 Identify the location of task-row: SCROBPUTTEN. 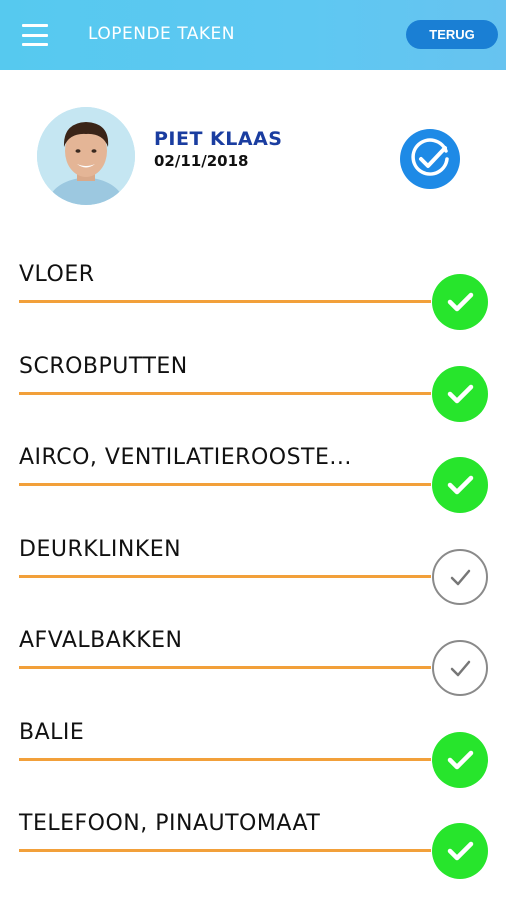
(253, 394).